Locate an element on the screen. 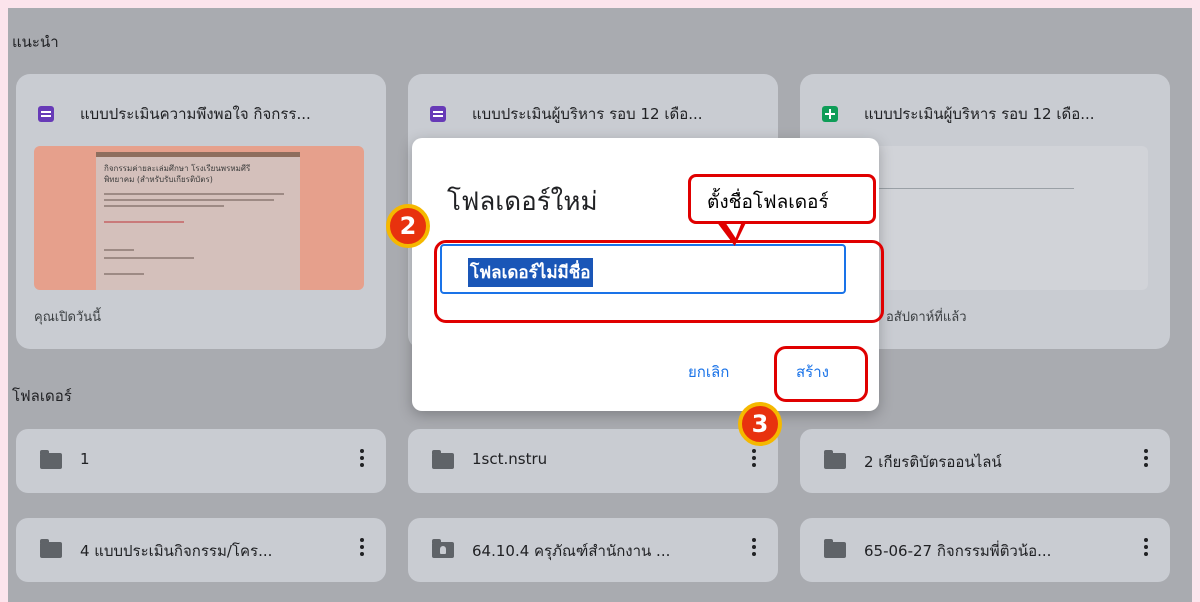 The width and height of the screenshot is (1200, 602). dialog-title: โฟลเดอร์ใหม่ is located at coordinates (522, 202).